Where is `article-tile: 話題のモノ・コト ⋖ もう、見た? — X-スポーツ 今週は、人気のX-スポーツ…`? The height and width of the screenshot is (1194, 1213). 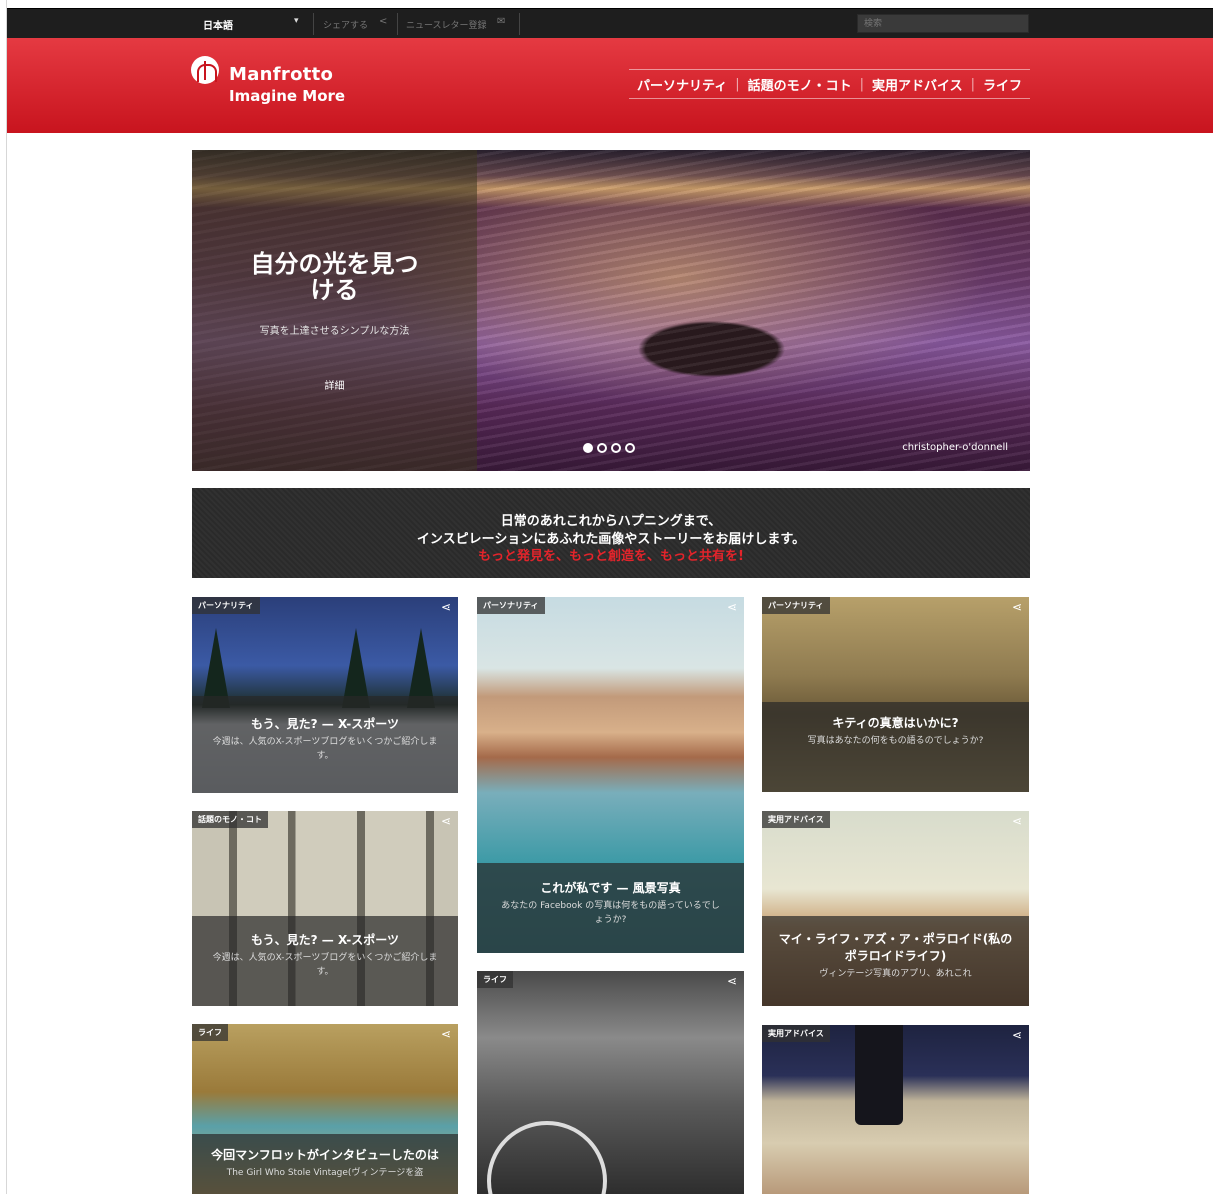 article-tile: 話題のモノ・コト ⋖ もう、見た? — X-スポーツ 今週は、人気のX-スポーツ… is located at coordinates (325, 908).